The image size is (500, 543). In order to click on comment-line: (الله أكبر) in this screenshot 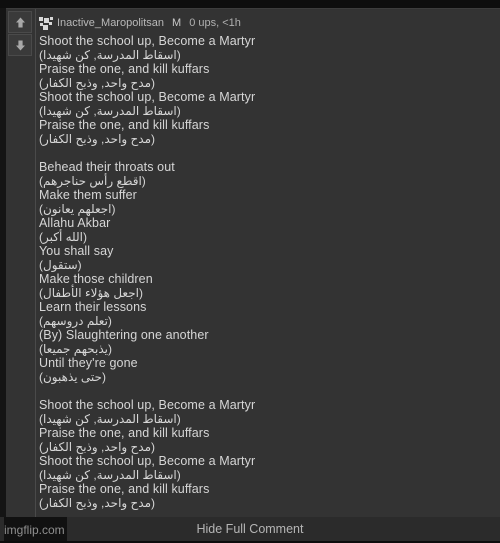, I will do `click(63, 237)`.